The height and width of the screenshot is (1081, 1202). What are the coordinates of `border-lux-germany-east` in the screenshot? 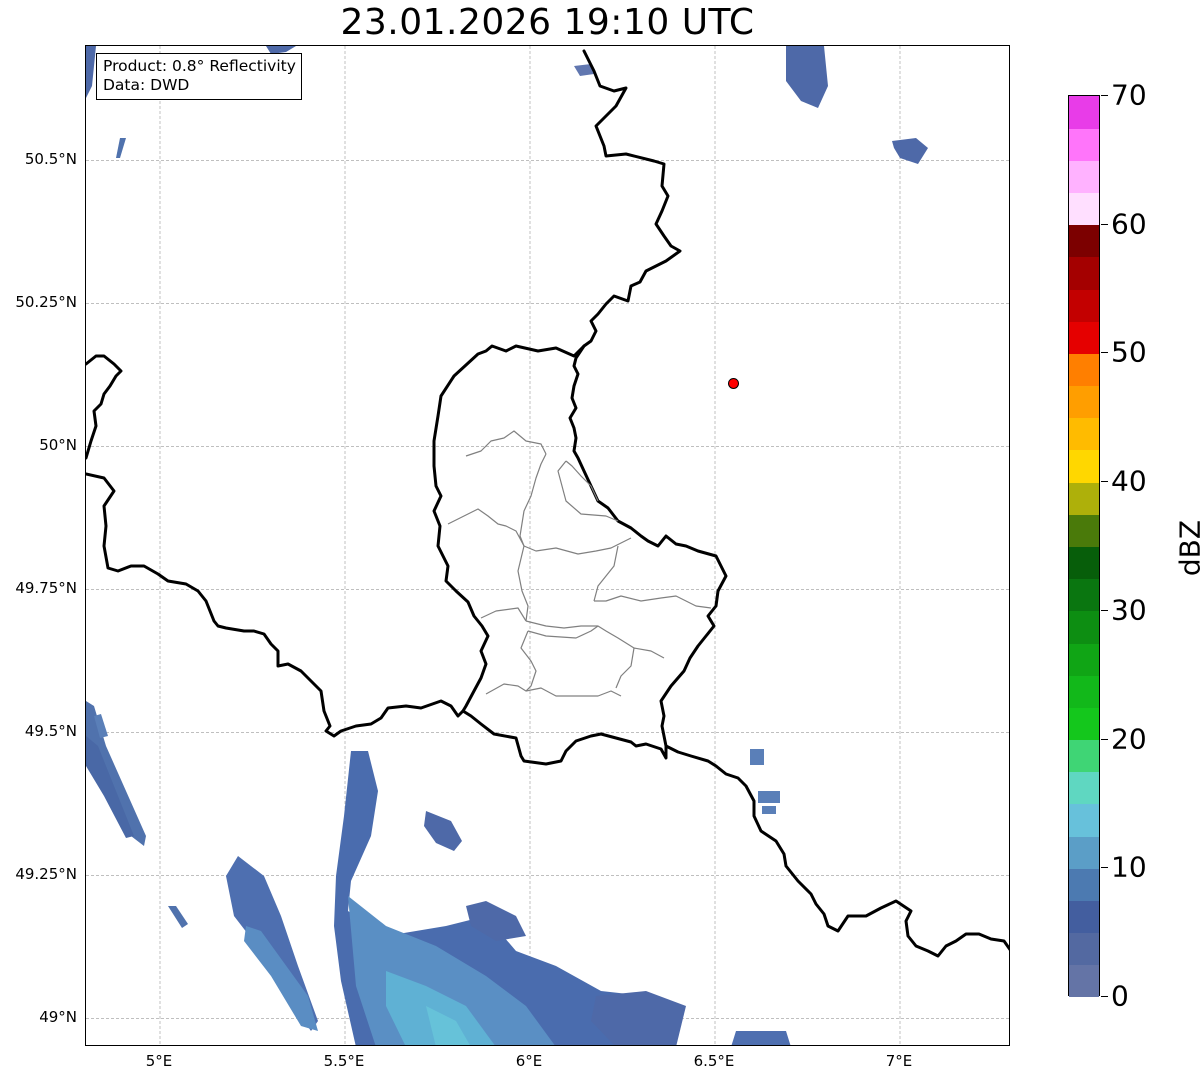 It's located at (689, 668).